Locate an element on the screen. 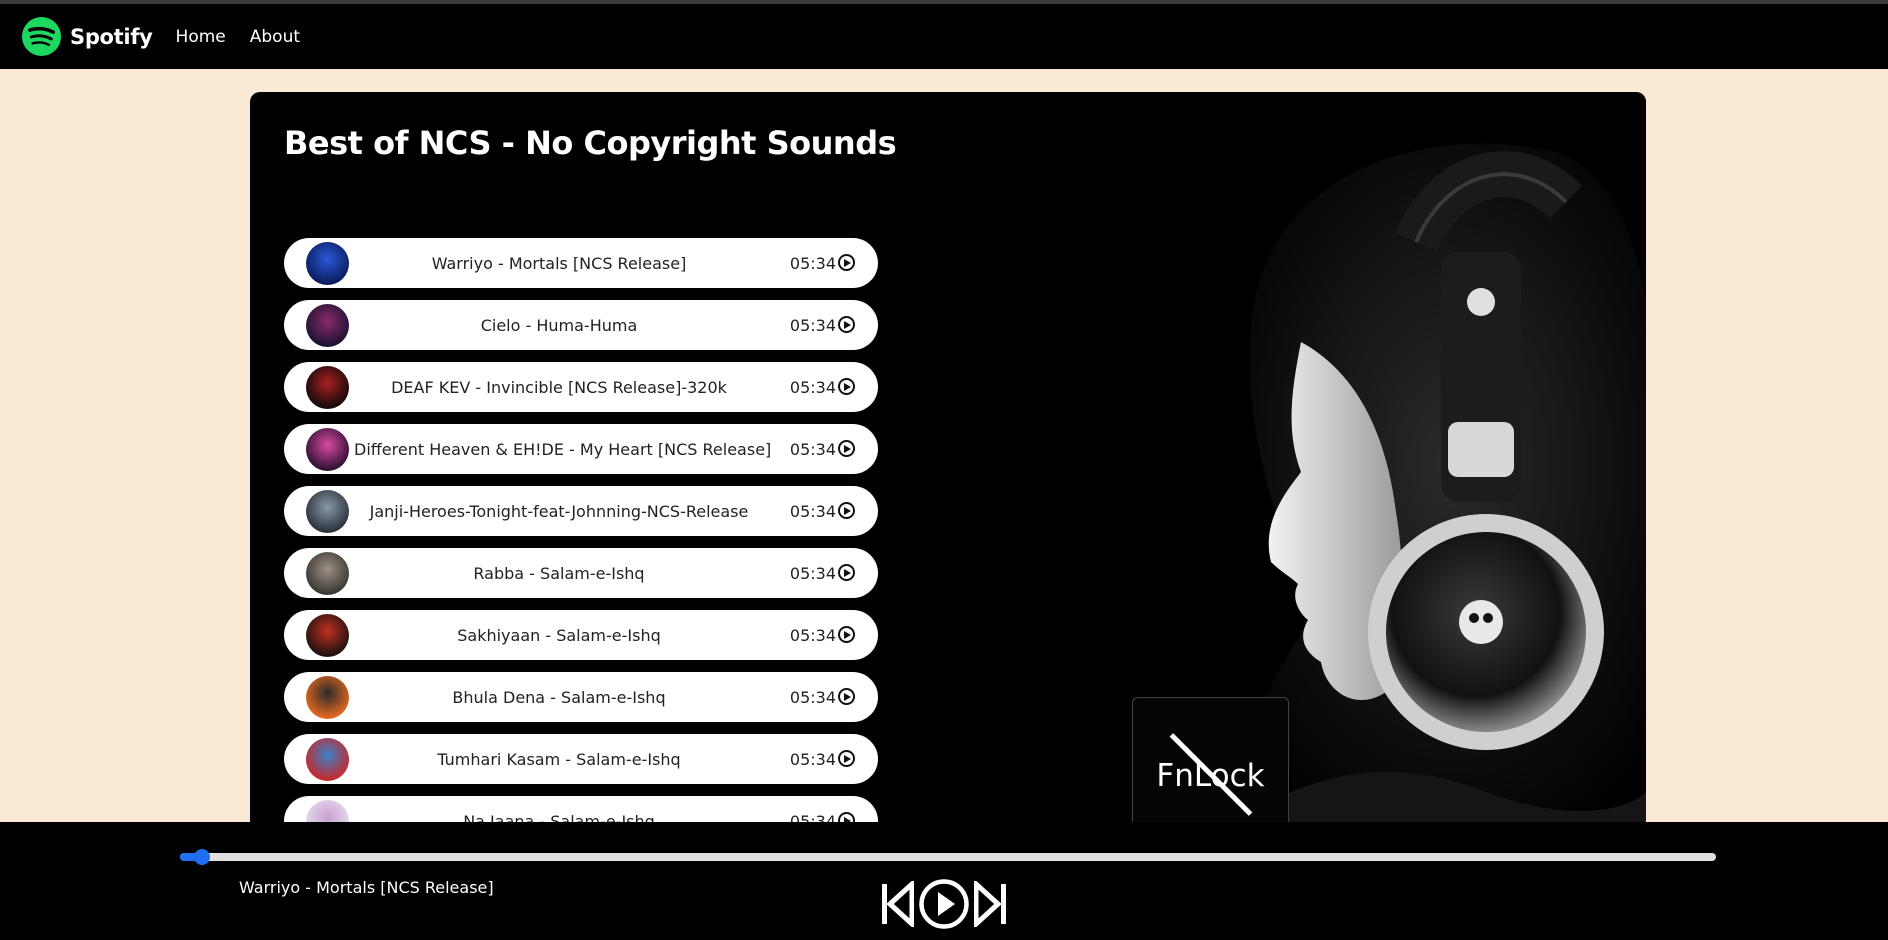 Image resolution: width=1888 pixels, height=940 pixels. brand-name: Spotify is located at coordinates (111, 36).